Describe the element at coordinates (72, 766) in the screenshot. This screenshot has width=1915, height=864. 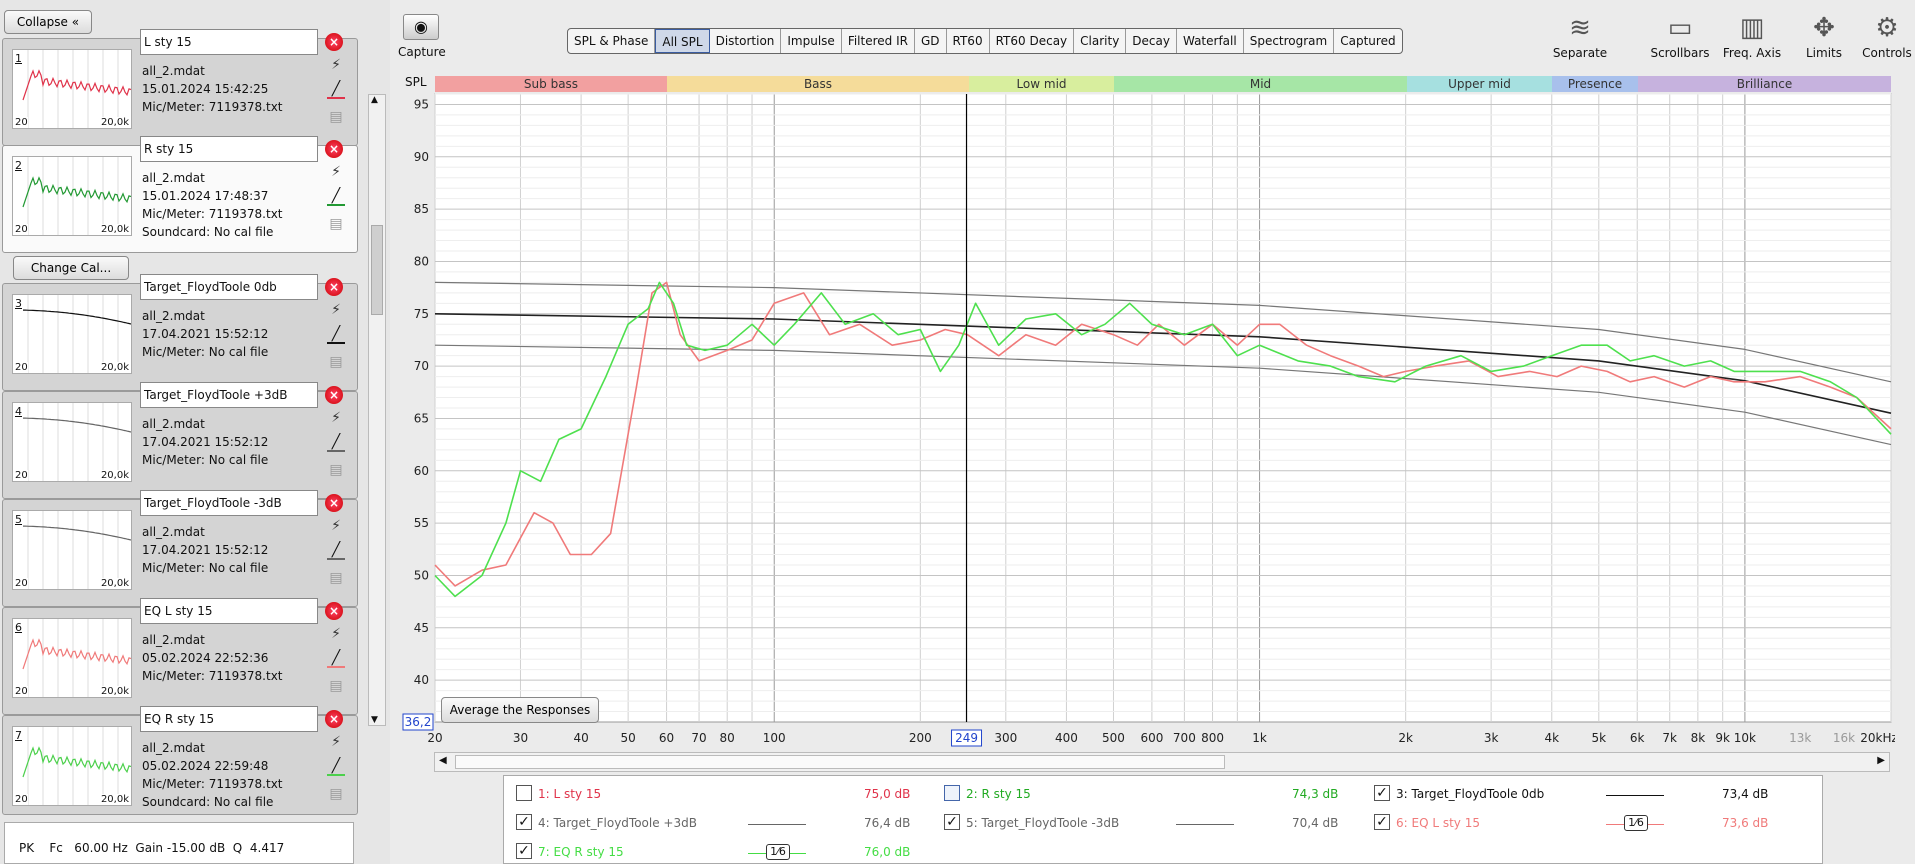
I see `measurement-thumbnail: 7 20 20,0k` at that location.